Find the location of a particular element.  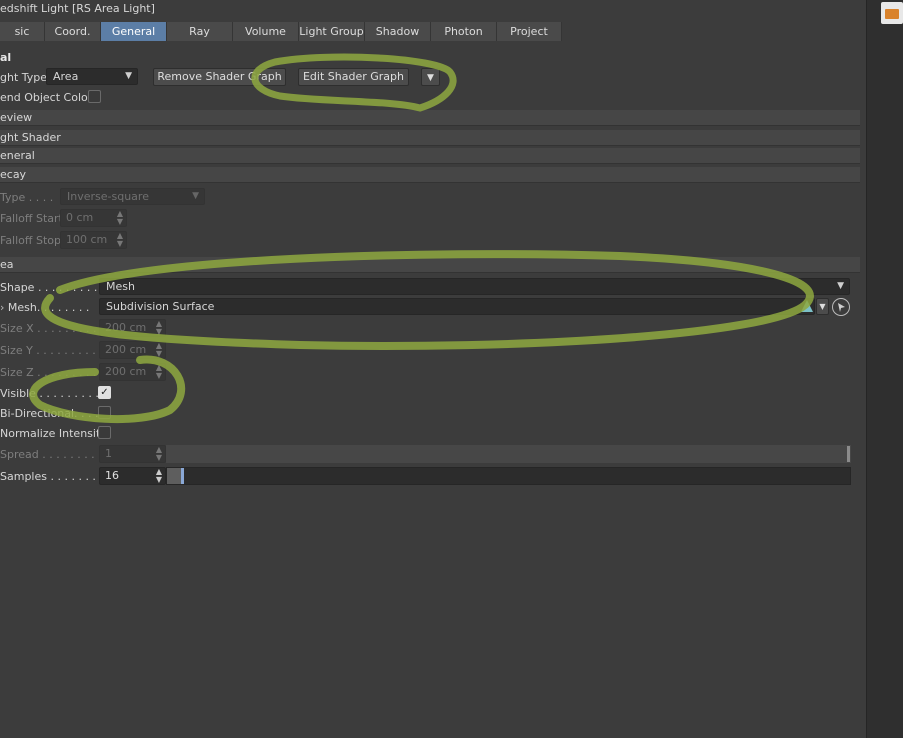

spread-slider-handle is located at coordinates (848, 454).